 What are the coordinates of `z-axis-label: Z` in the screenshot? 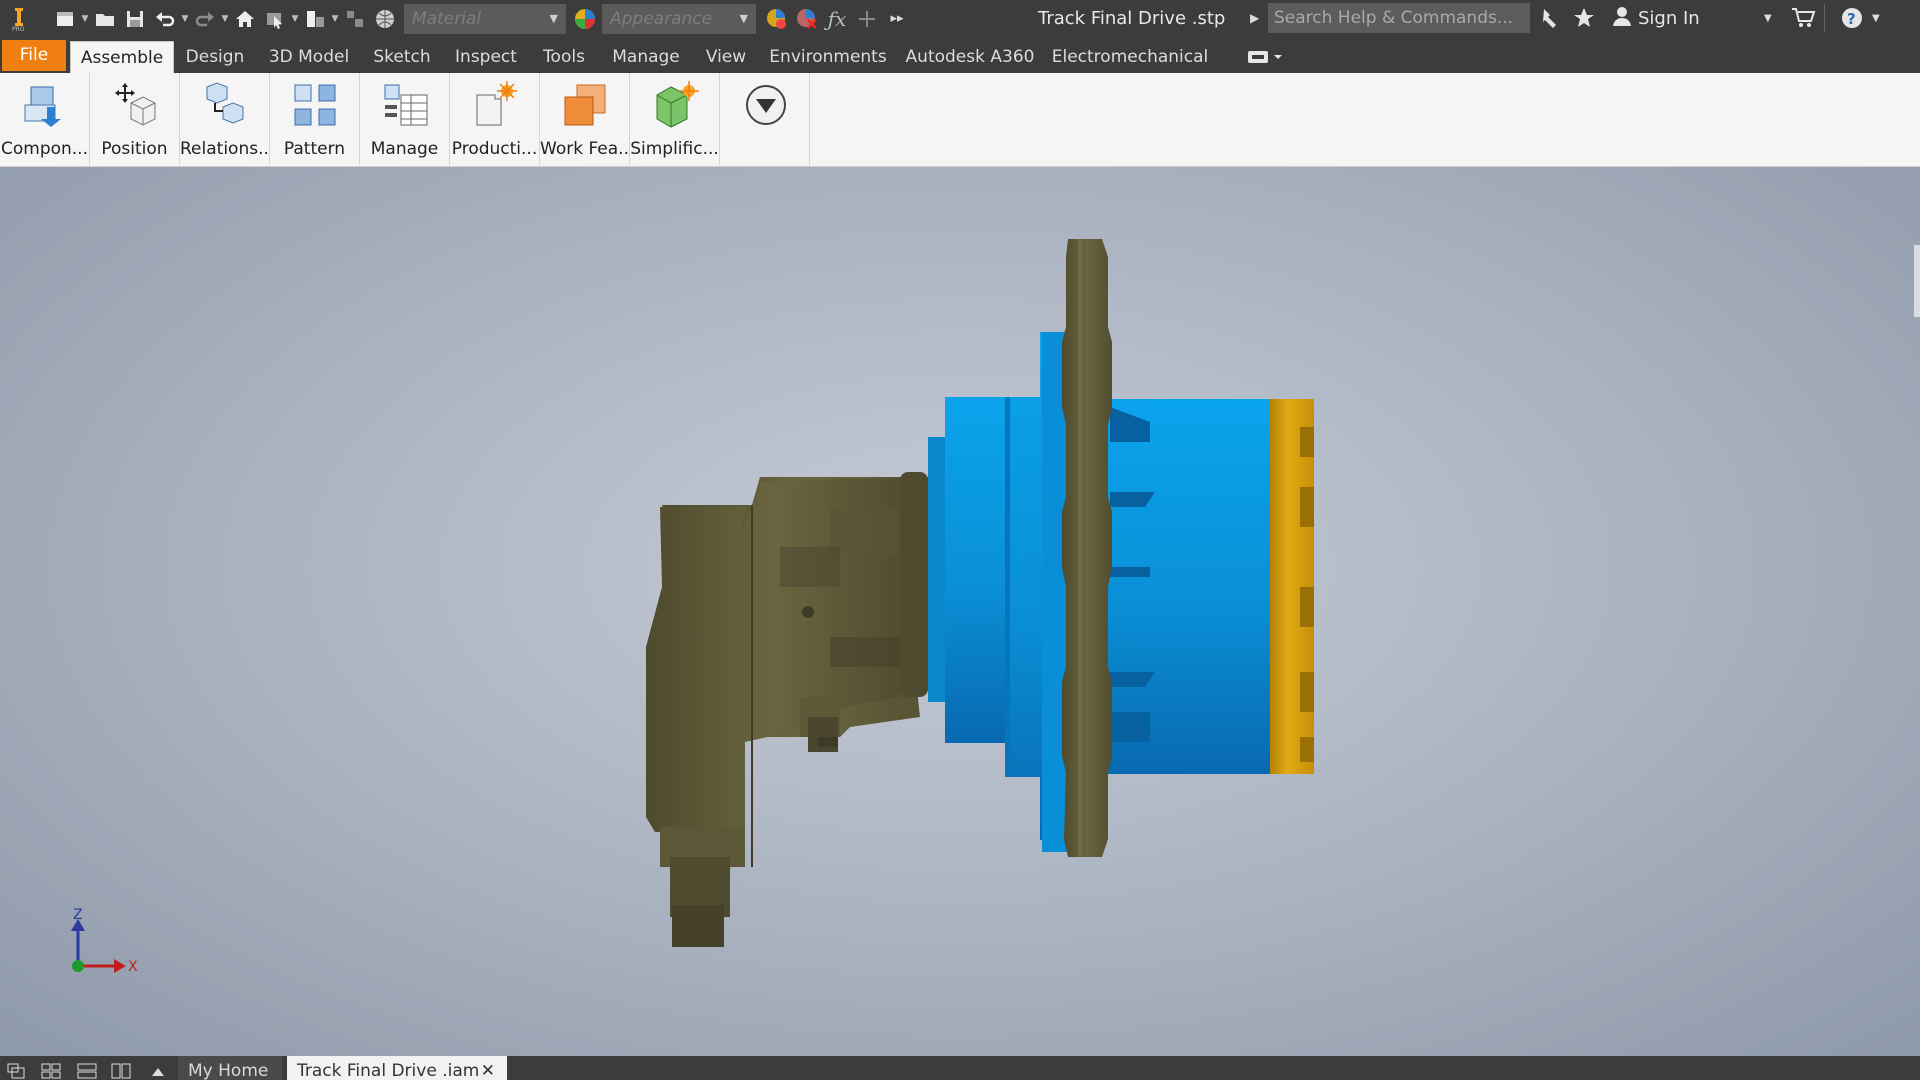 It's located at (78, 915).